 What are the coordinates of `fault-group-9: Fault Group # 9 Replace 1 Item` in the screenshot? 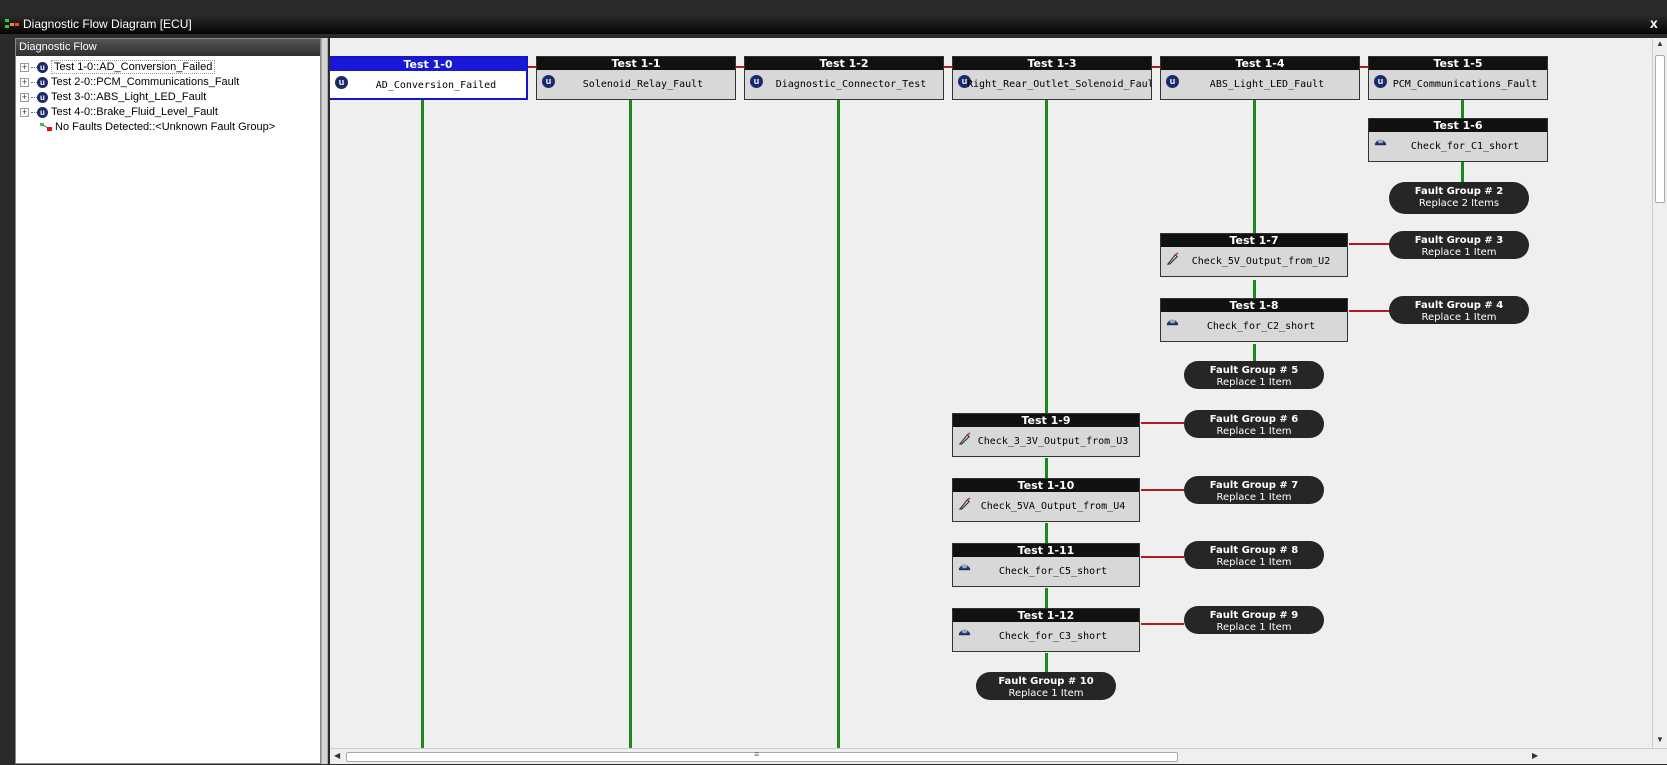 It's located at (1254, 620).